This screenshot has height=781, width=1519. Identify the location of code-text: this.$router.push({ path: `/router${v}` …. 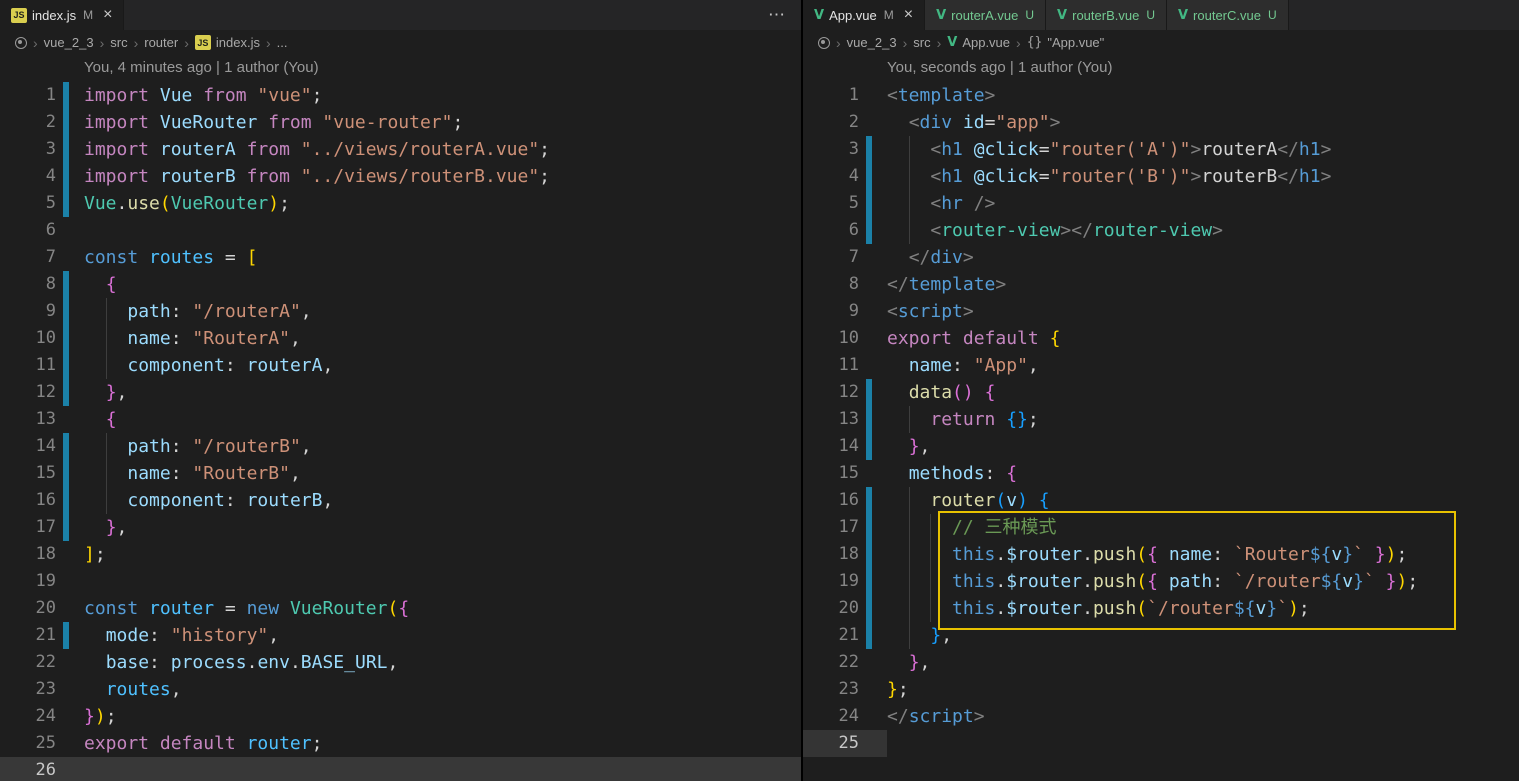
(1203, 581).